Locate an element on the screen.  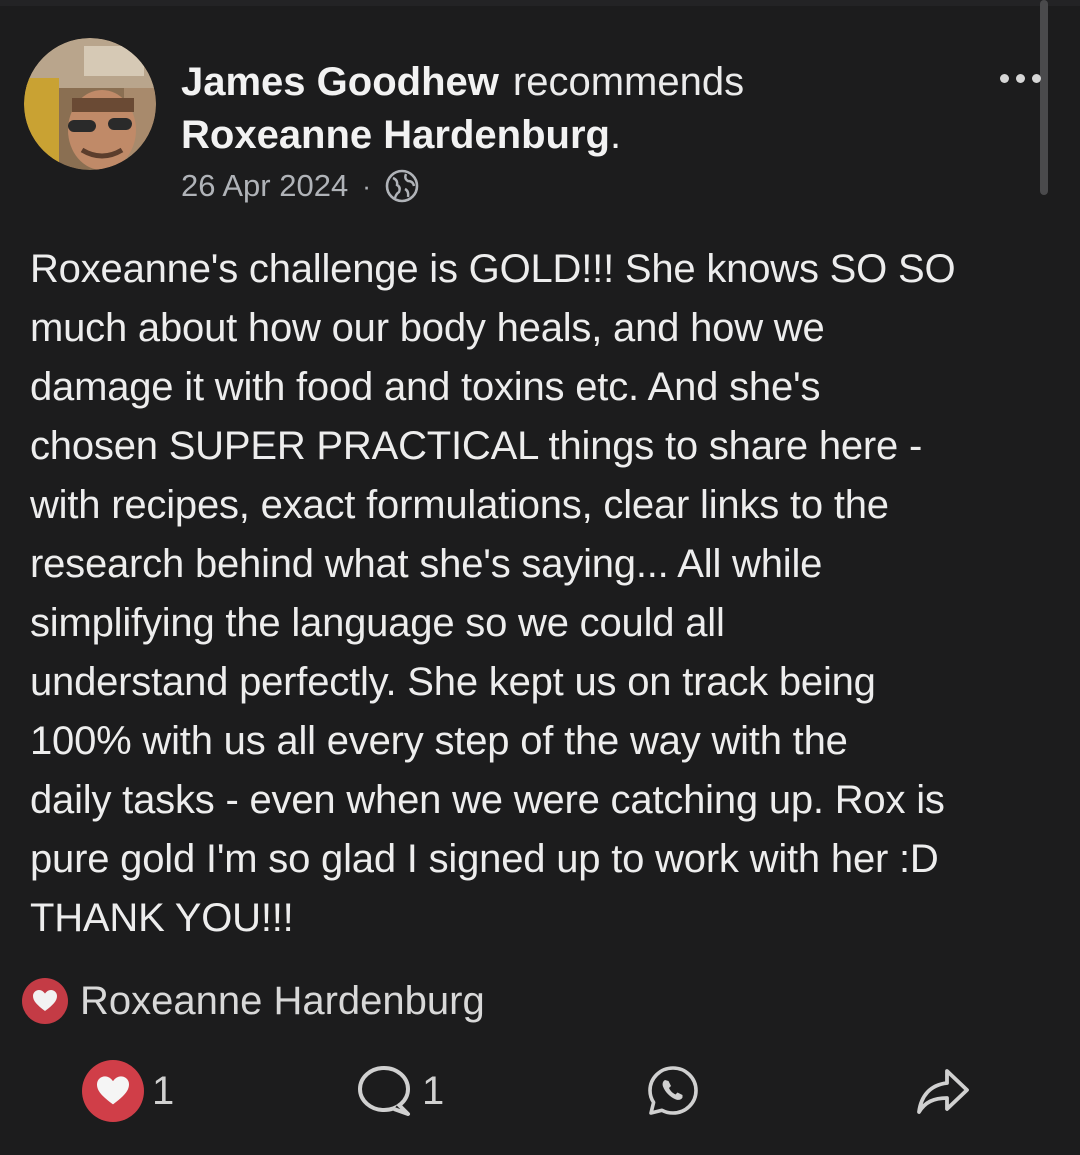
action-bar: 1 1 is located at coordinates (540, 1095).